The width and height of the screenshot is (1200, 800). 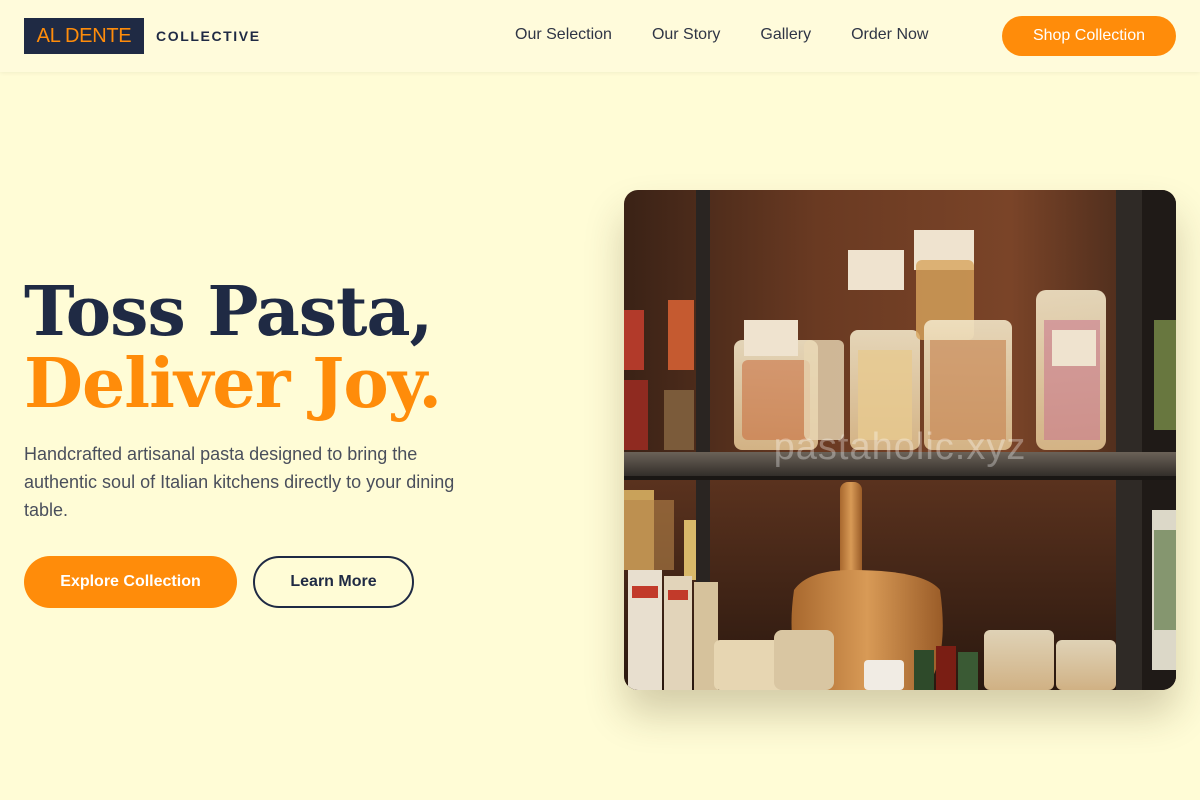 I want to click on logo-mark: AL DENTE, so click(x=84, y=36).